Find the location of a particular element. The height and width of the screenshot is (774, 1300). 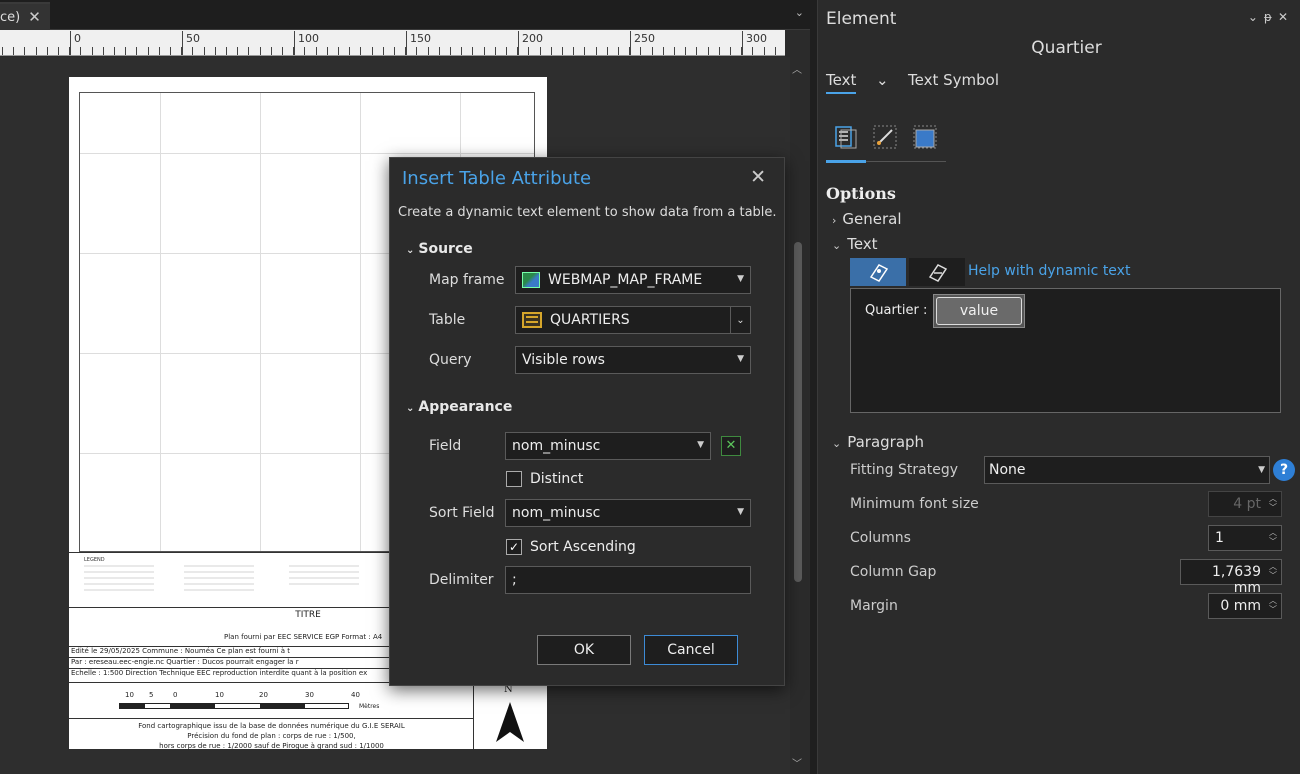

pin-icon: ᵽ is located at coordinates (1271, 17).